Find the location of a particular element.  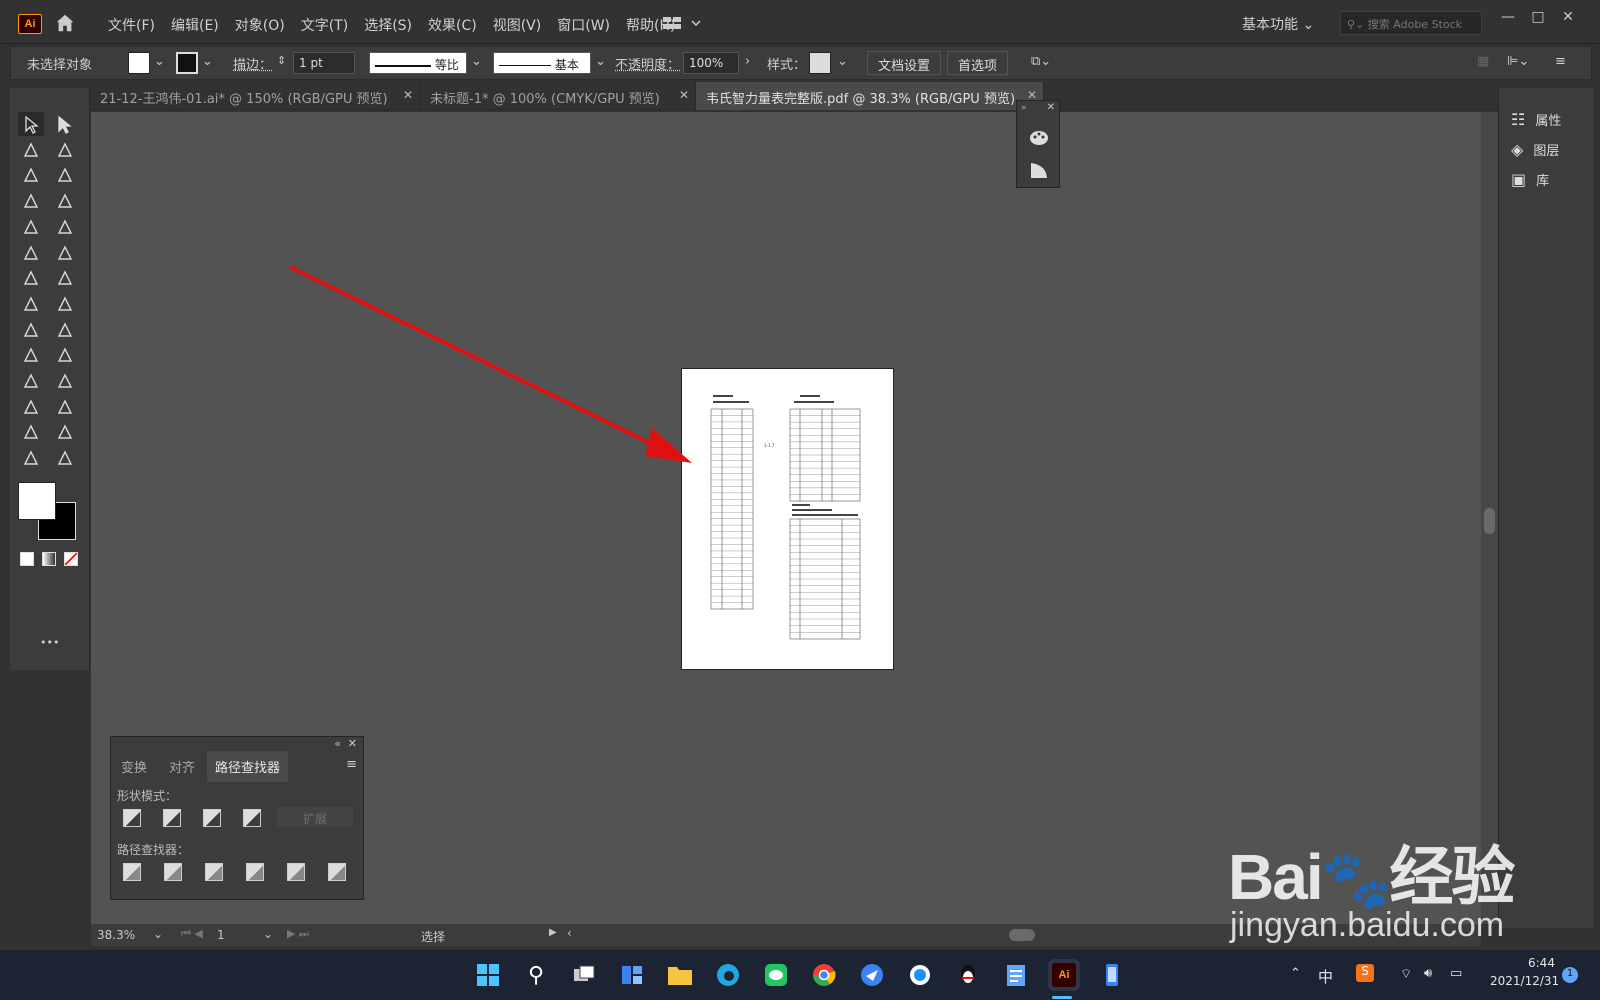

unite-icon is located at coordinates (132, 818).